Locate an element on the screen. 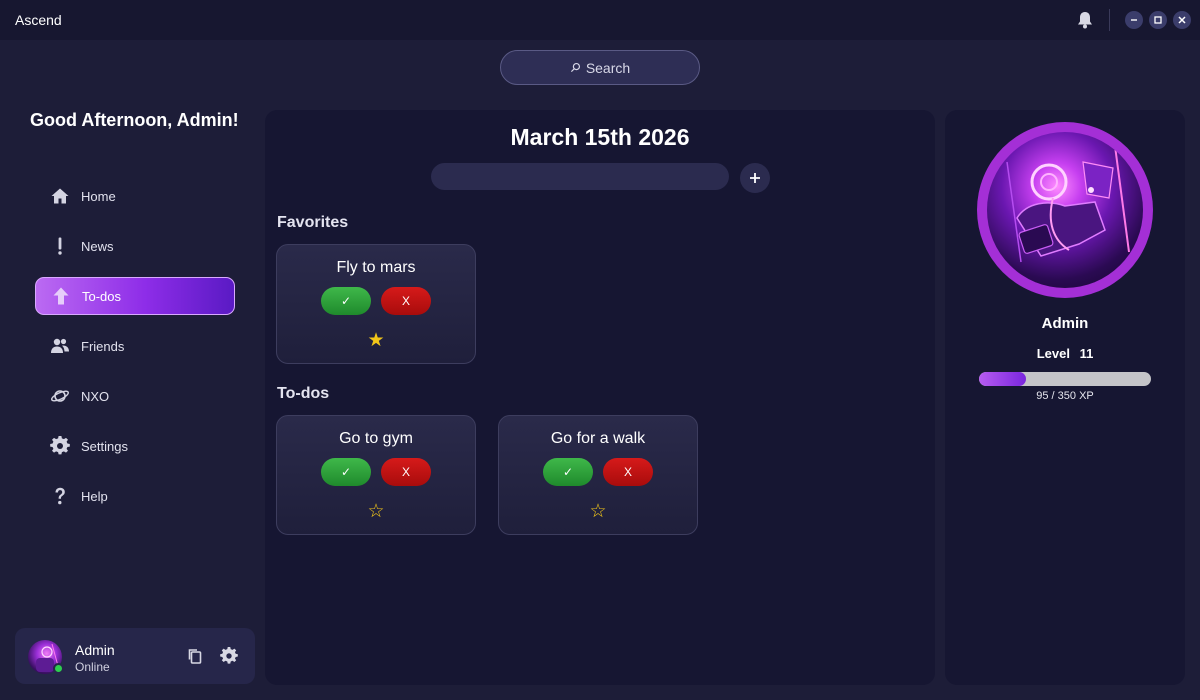  favorites-heading: Favorites is located at coordinates (313, 222).